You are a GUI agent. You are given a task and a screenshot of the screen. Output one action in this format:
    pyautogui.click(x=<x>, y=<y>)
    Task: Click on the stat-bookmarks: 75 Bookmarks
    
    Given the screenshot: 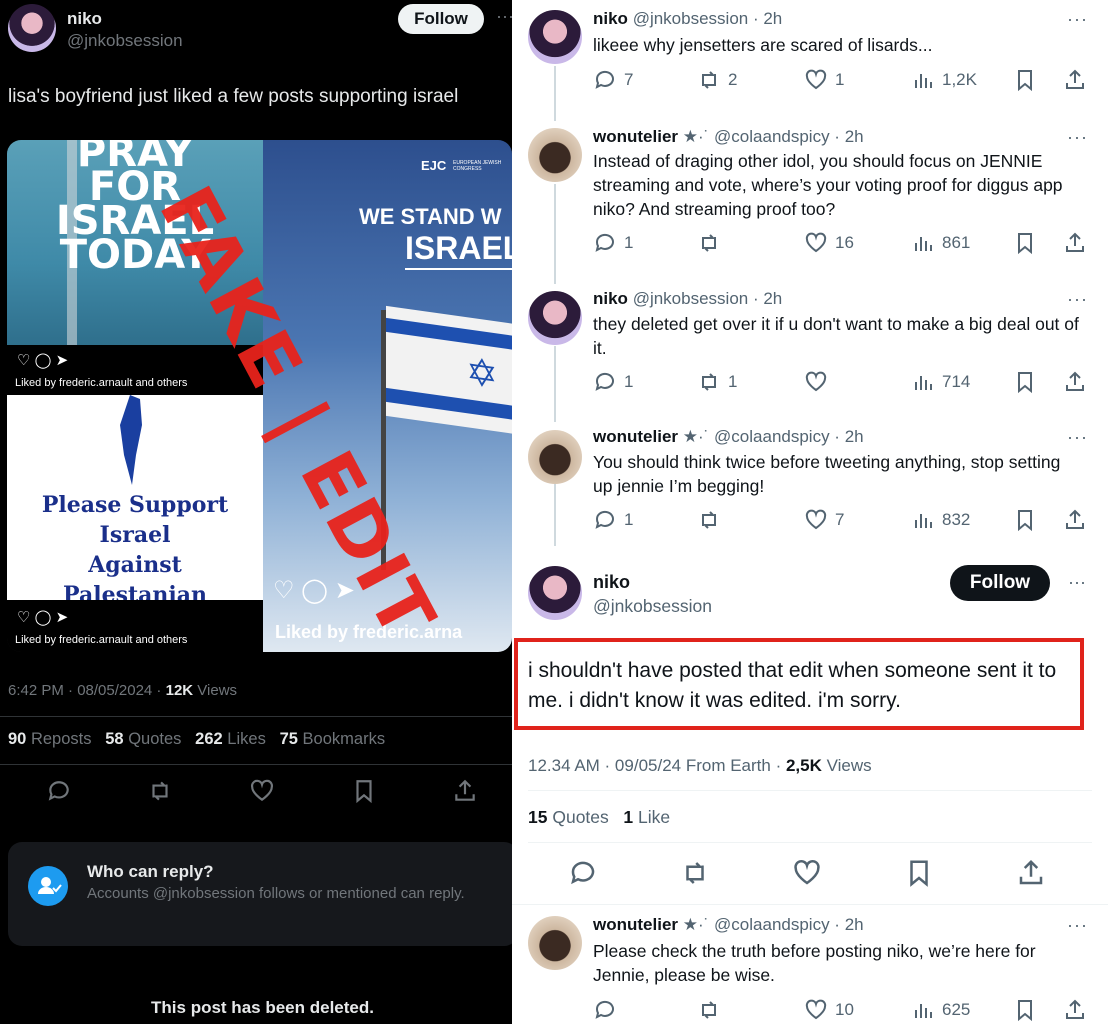 What is the action you would take?
    pyautogui.click(x=332, y=739)
    